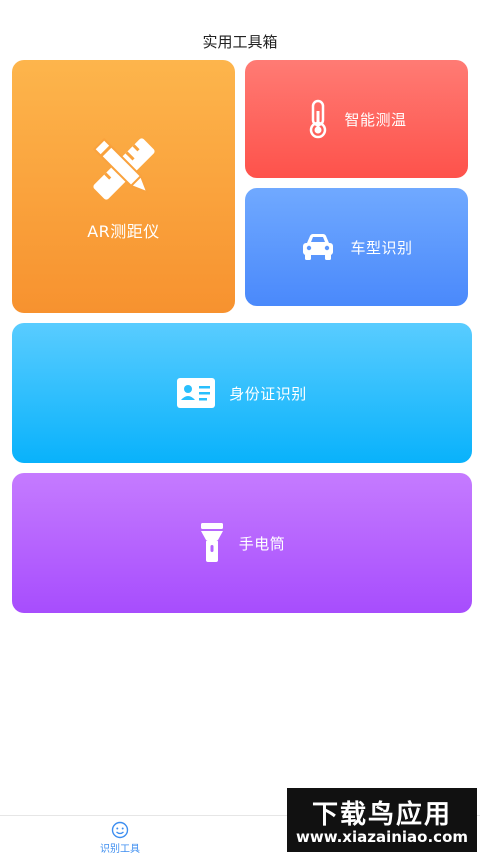  Describe the element at coordinates (196, 393) in the screenshot. I see `id-card-icon` at that location.